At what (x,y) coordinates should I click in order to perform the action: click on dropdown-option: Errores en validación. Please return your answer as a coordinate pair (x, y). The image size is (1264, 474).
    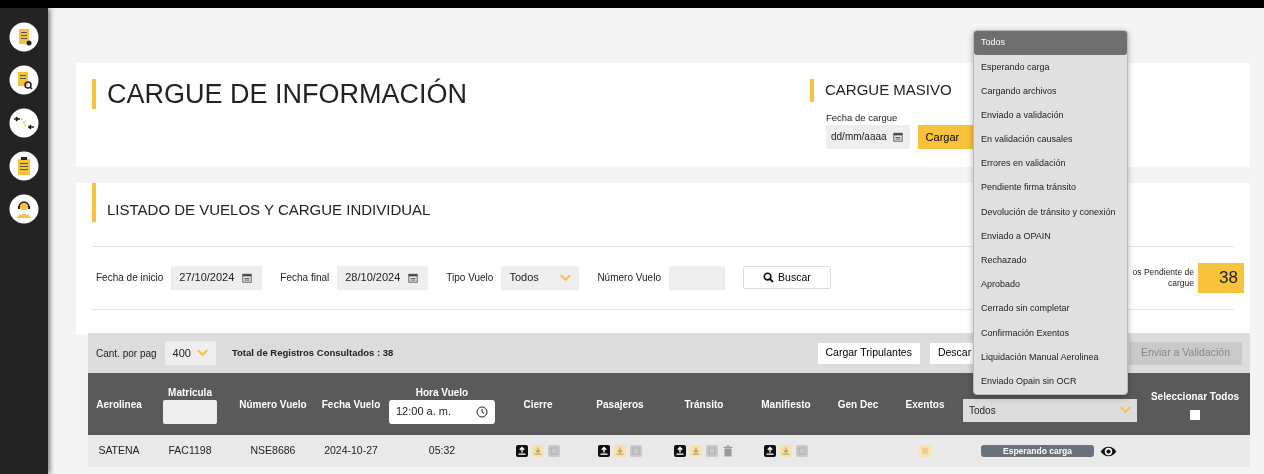
    Looking at the image, I should click on (1050, 164).